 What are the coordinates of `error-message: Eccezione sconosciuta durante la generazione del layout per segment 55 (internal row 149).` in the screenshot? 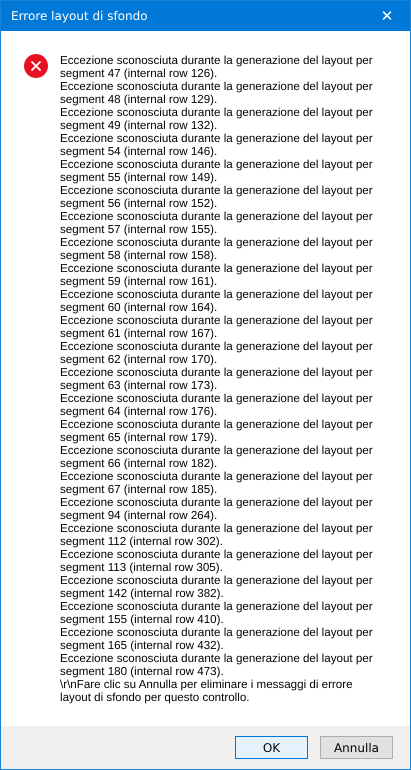 It's located at (216, 171).